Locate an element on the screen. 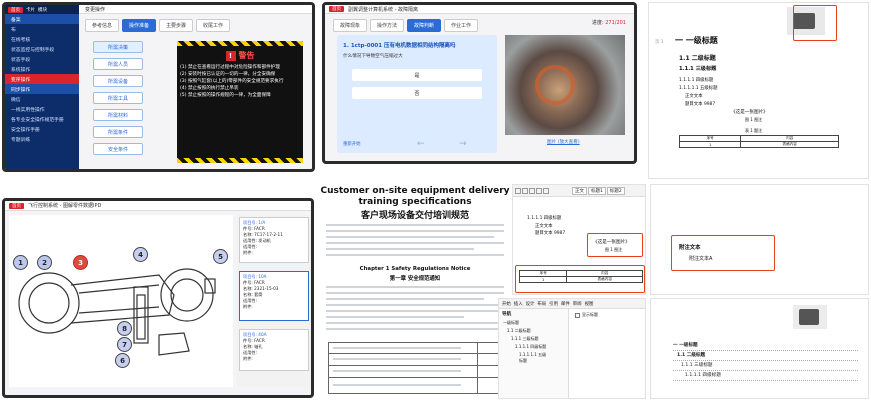 The image size is (871, 401). menu-item: 审阅 is located at coordinates (577, 304).